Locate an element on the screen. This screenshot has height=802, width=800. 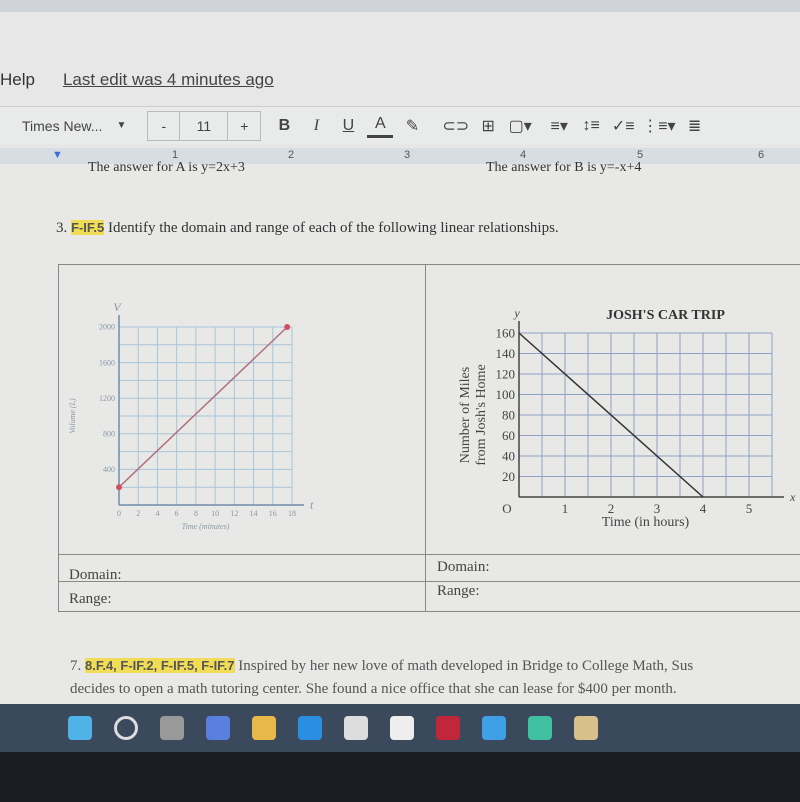
x-axis-variable: x is located at coordinates (792, 497).